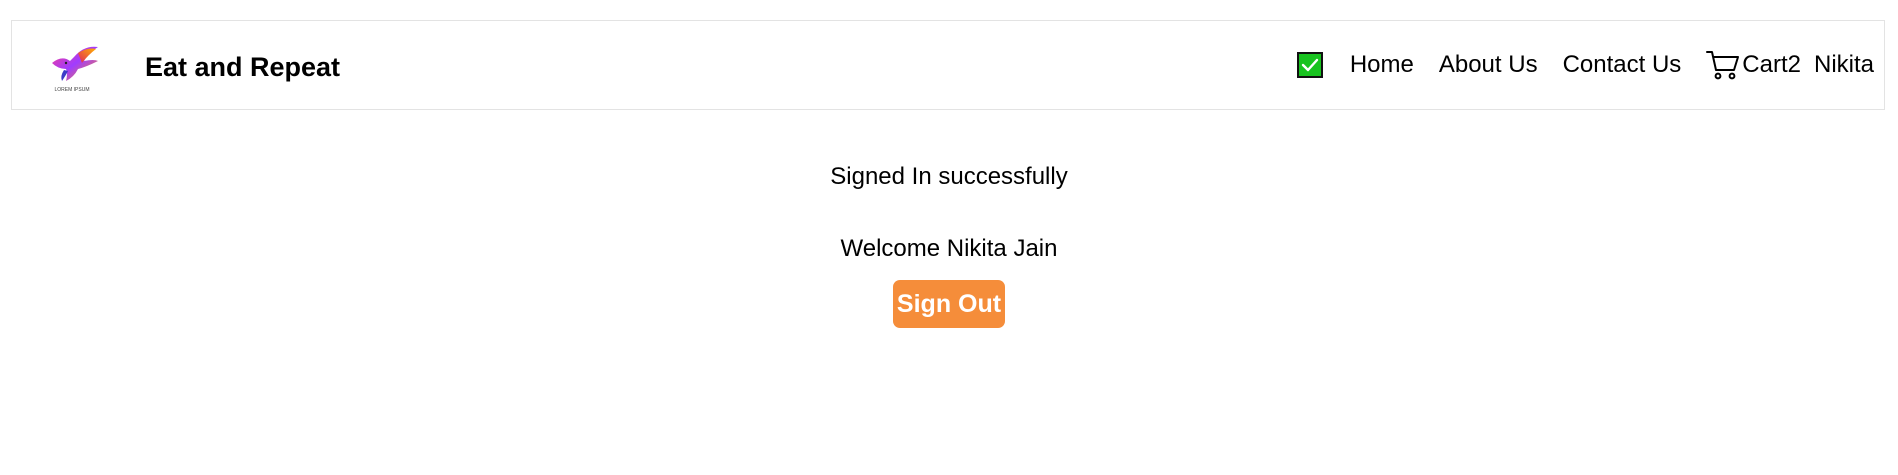 The height and width of the screenshot is (475, 1898). Describe the element at coordinates (72, 68) in the screenshot. I see `bird-logo-icon: LOREM IPSUM` at that location.